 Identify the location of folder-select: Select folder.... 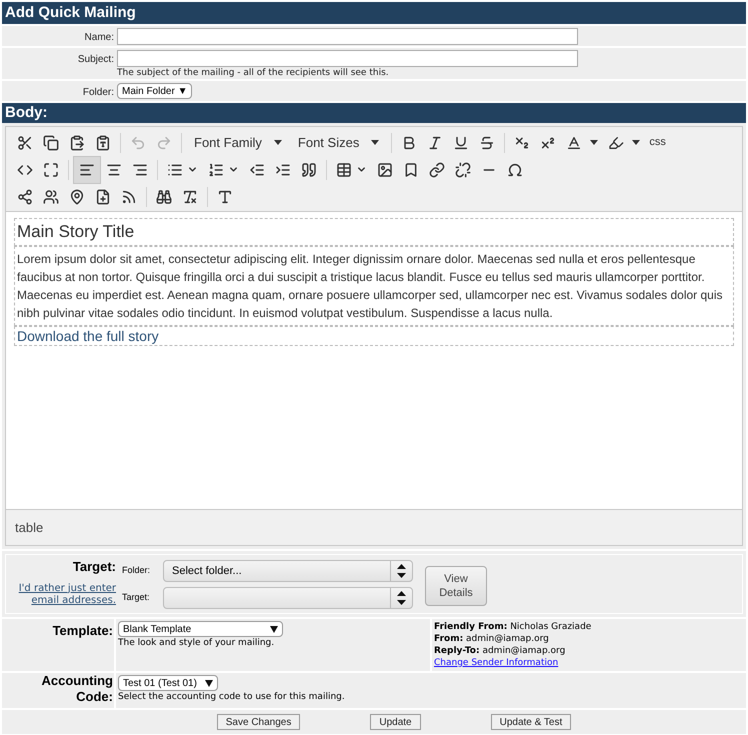
(288, 571).